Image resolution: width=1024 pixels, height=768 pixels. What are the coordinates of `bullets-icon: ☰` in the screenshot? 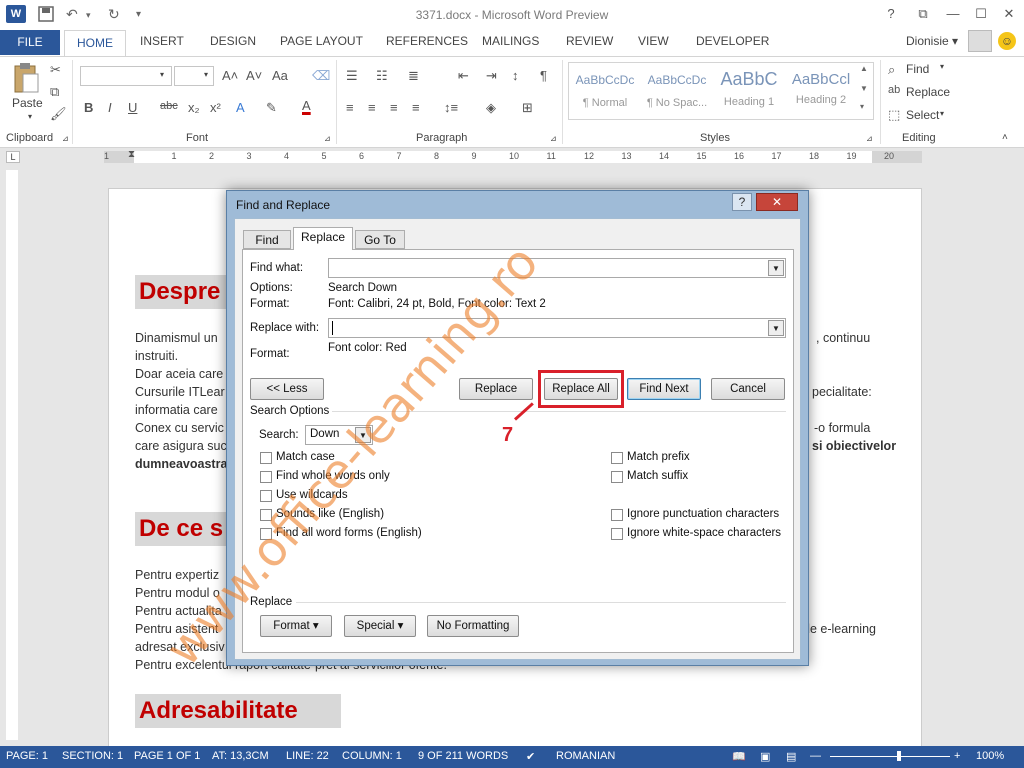 It's located at (352, 76).